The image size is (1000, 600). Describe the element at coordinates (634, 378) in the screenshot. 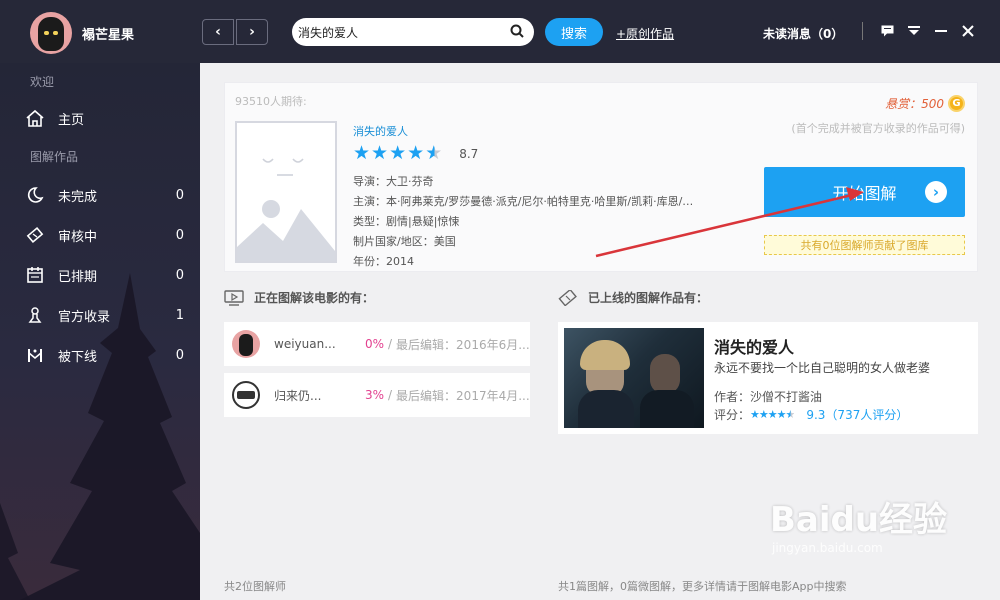

I see `movie-still-image` at that location.